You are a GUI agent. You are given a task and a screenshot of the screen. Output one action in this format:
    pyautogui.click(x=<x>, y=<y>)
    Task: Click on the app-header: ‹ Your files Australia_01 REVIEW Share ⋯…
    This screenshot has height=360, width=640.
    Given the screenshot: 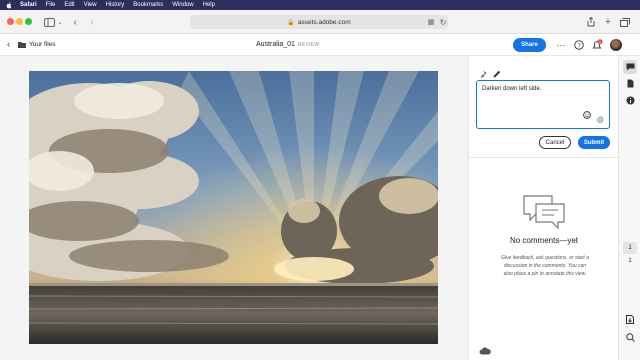 What is the action you would take?
    pyautogui.click(x=320, y=45)
    